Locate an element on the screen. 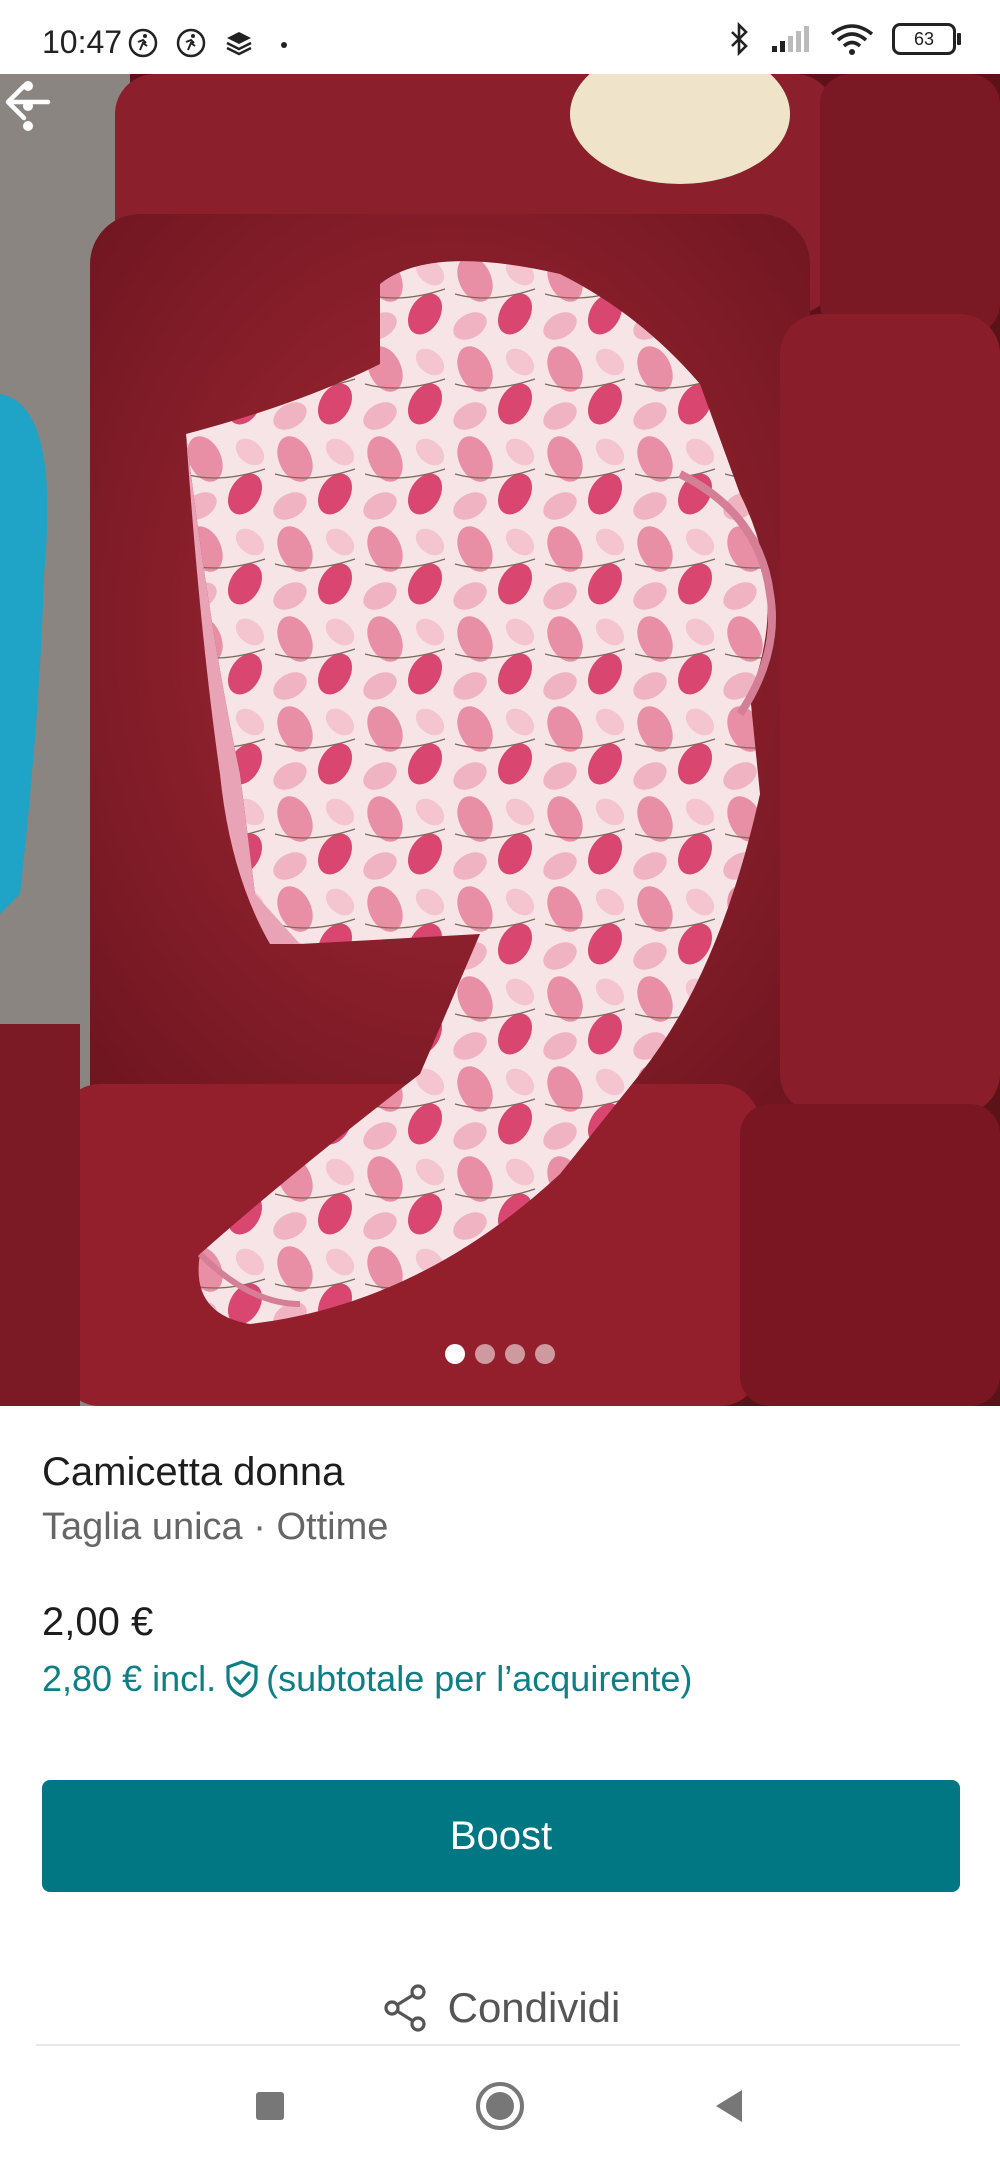  pagination-dot-active is located at coordinates (455, 1354).